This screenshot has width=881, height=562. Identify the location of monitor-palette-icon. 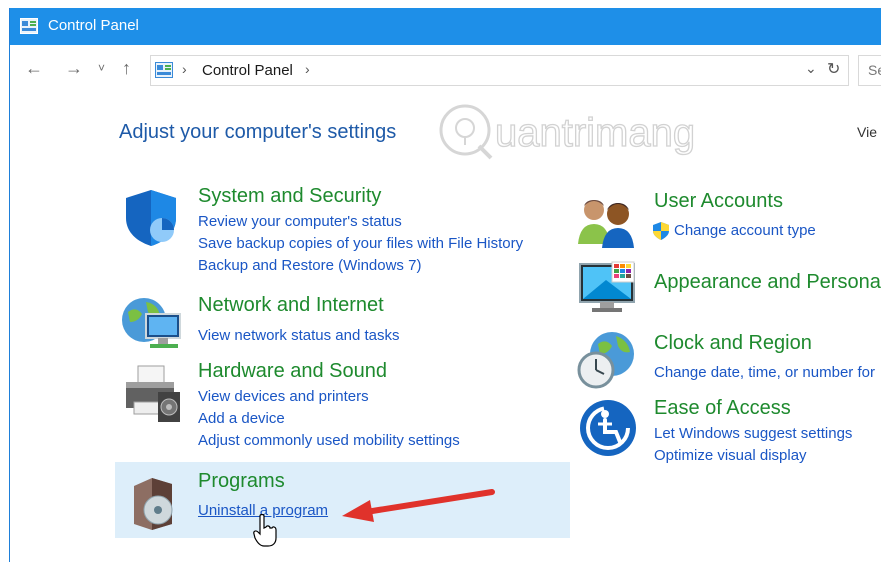
(607, 289).